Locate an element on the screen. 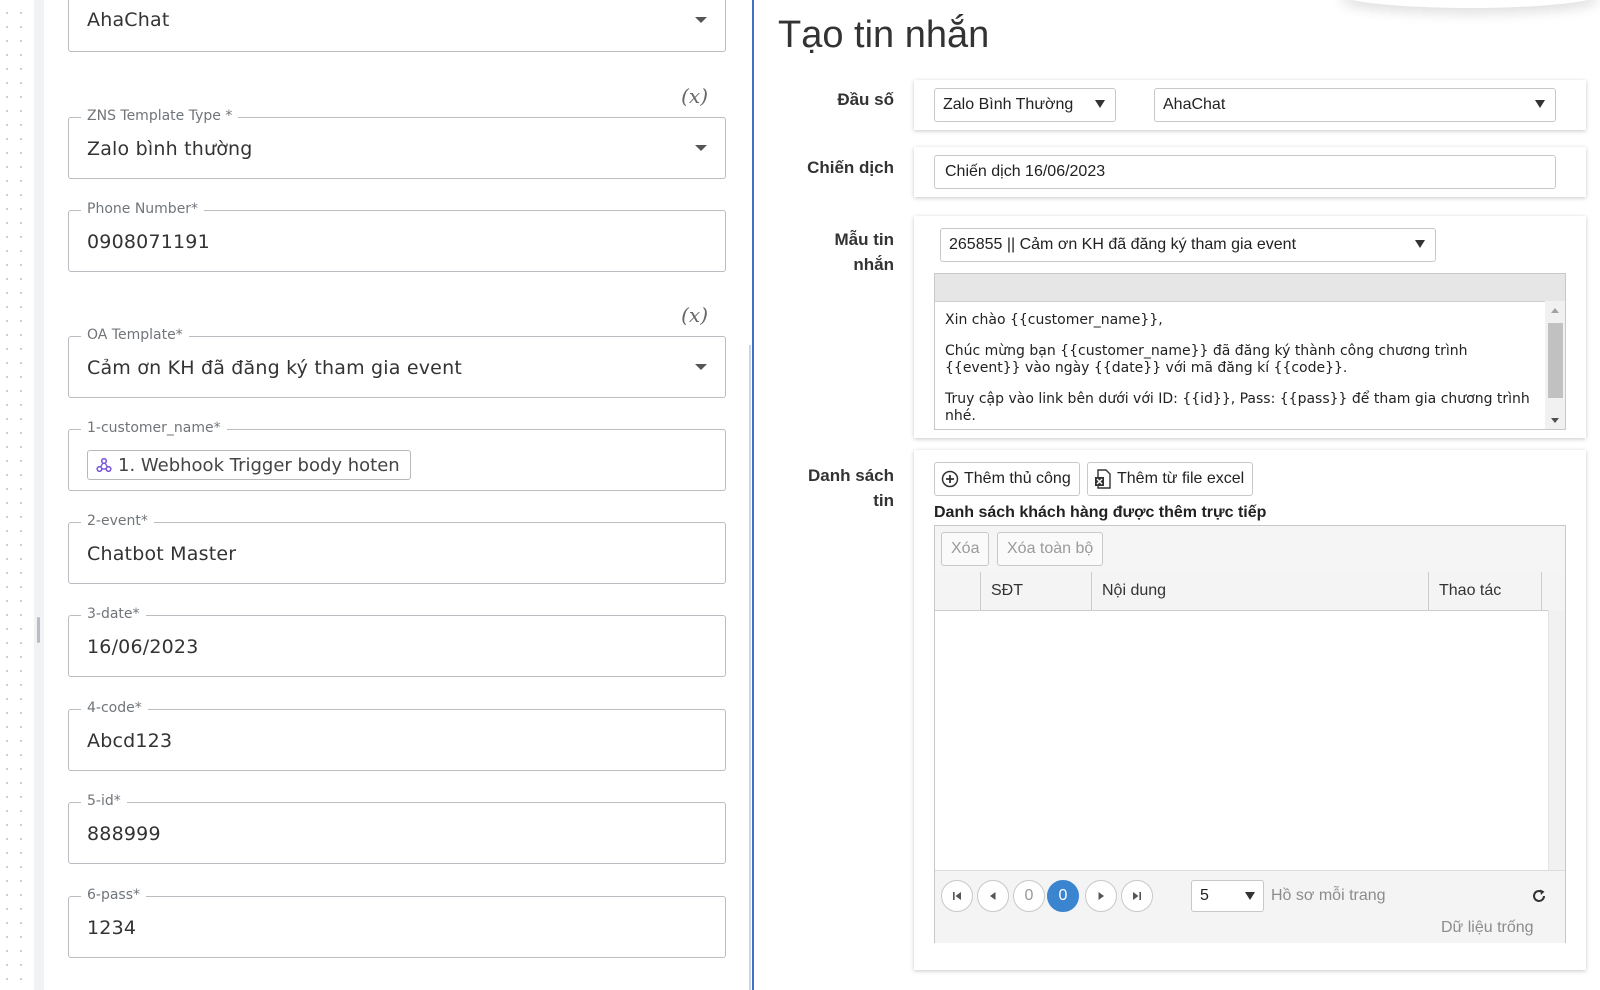 This screenshot has height=990, width=1600. column-header-actions: Thao tác is located at coordinates (1485, 591).